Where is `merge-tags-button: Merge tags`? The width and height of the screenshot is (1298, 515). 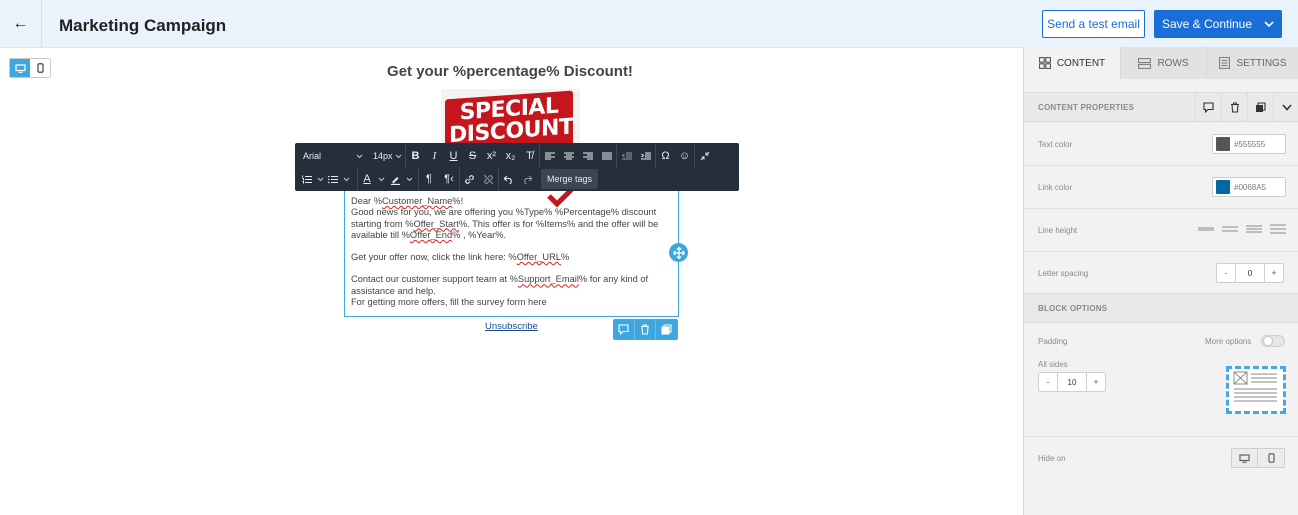
merge-tags-button: Merge tags is located at coordinates (570, 179).